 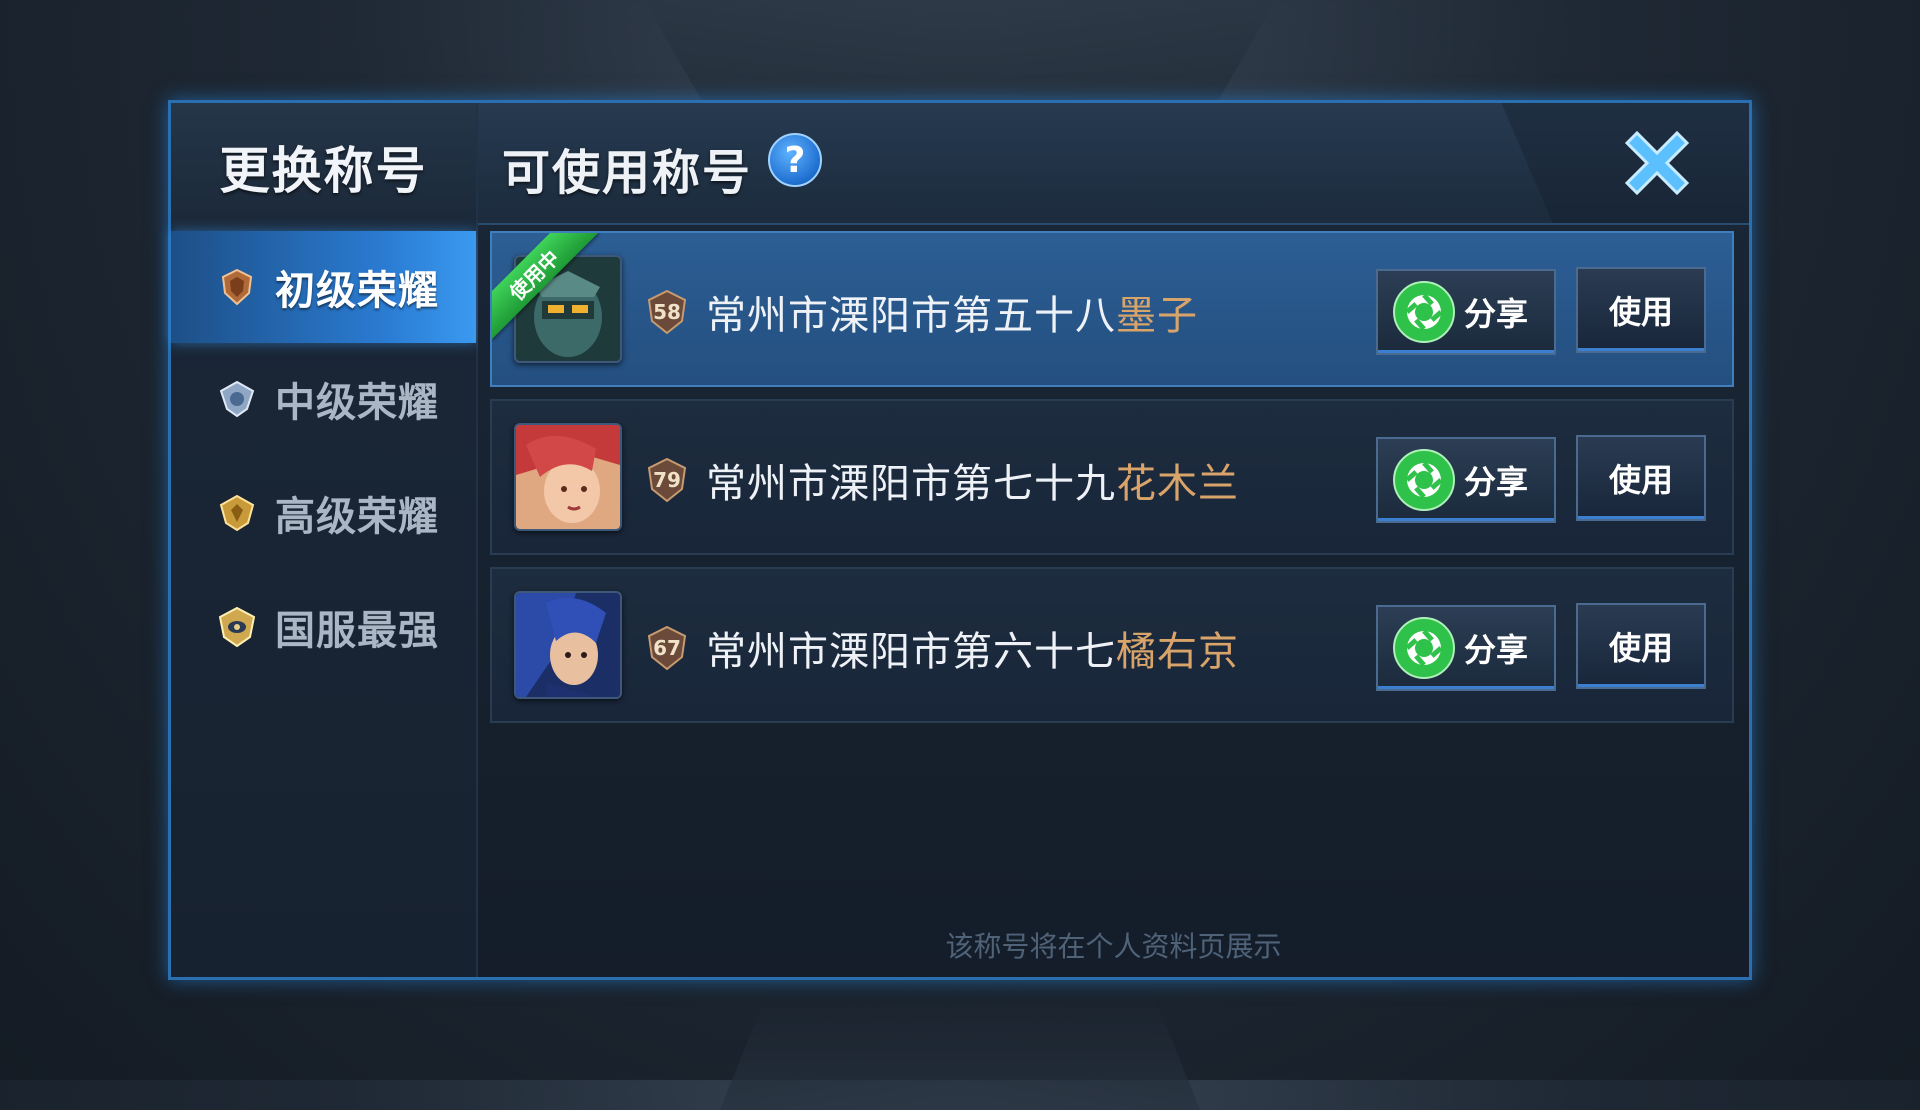 What do you see at coordinates (357, 631) in the screenshot?
I see `sidebar-item-label: 国服最强` at bounding box center [357, 631].